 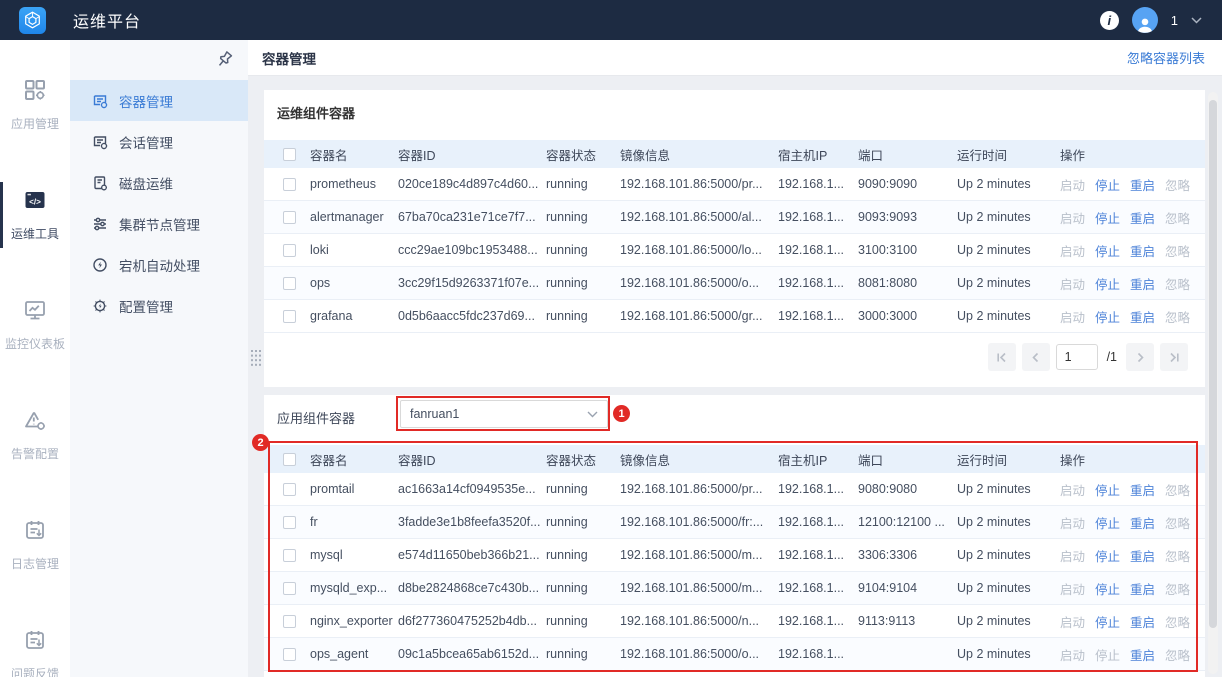 I want to click on last-page-button, so click(x=1174, y=357).